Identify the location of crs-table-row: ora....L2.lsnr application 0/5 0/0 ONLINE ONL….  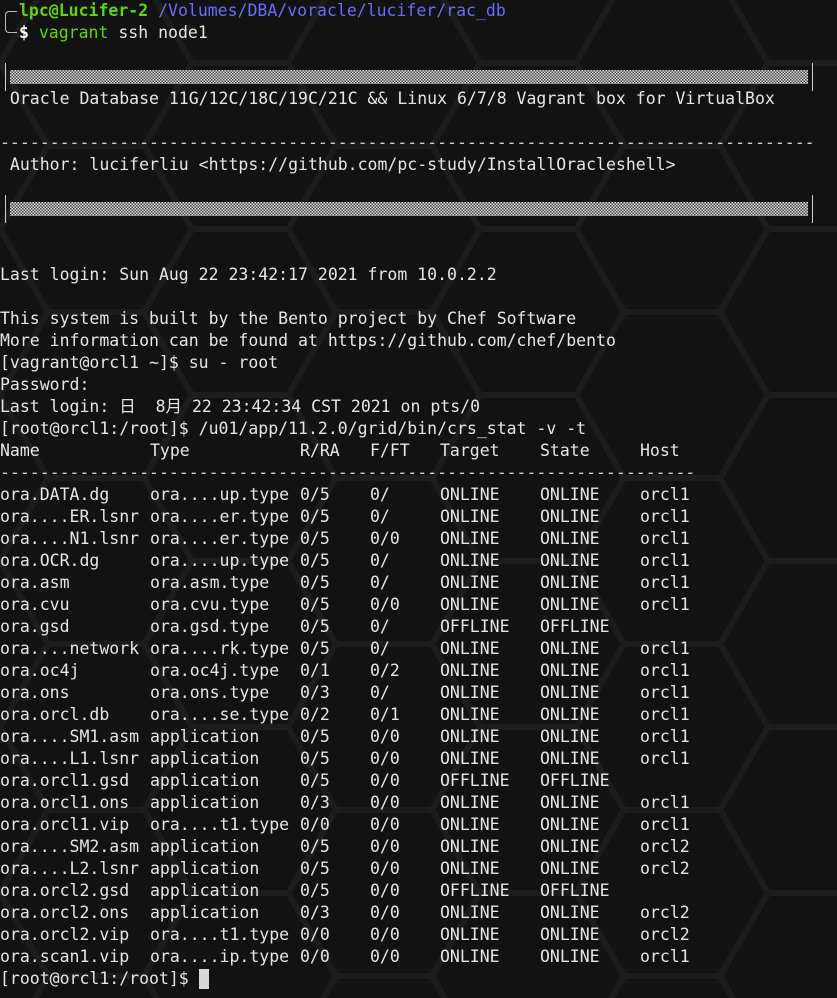
(418, 869).